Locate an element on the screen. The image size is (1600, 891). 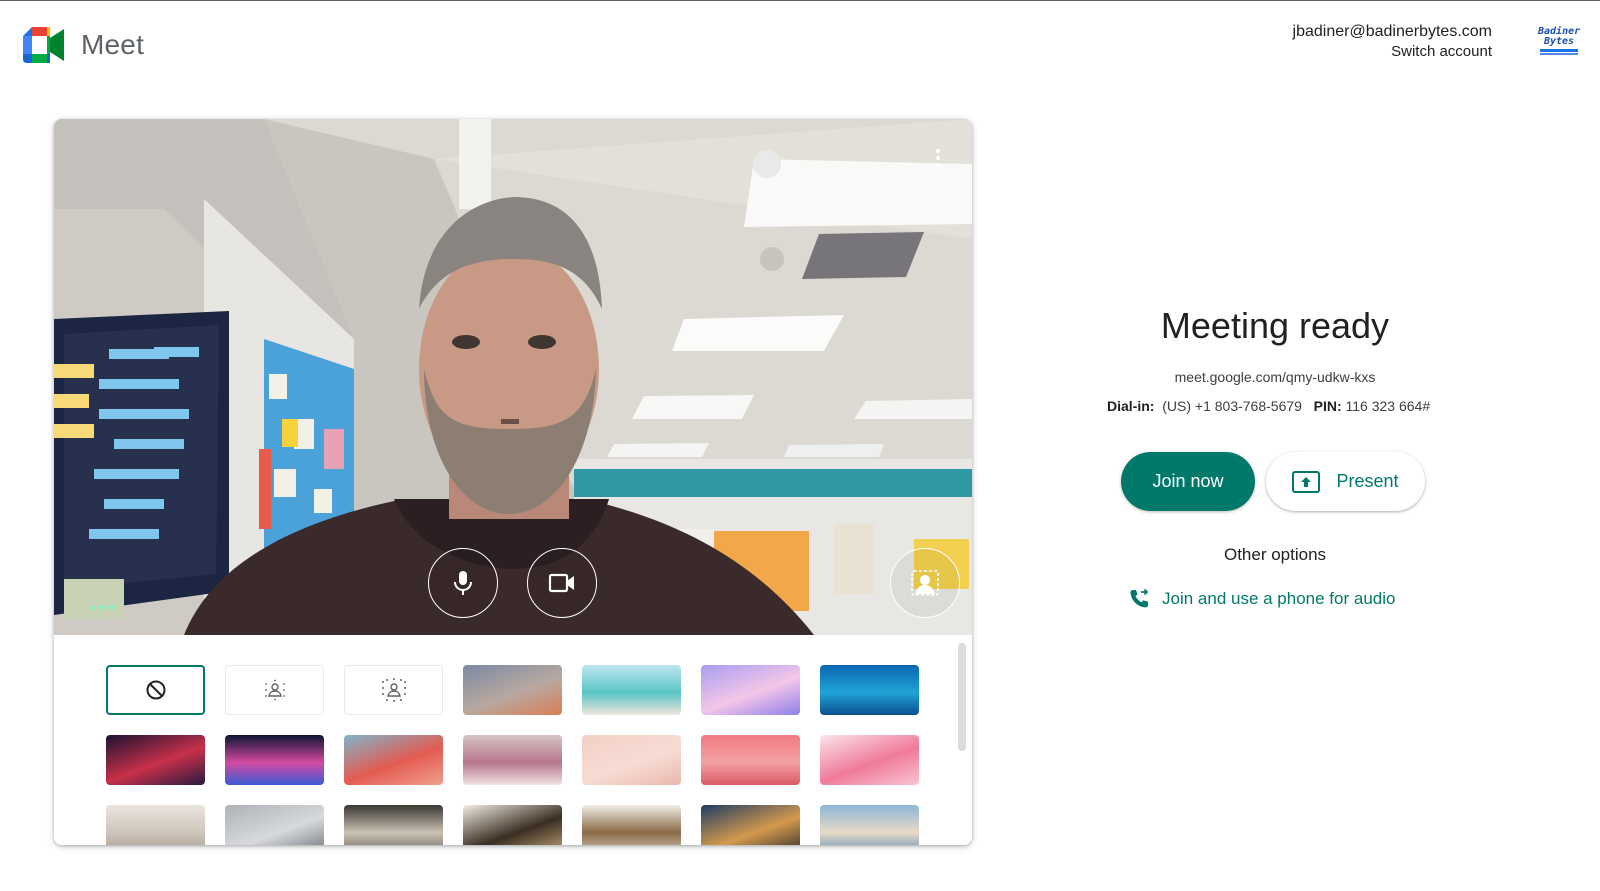
visual-effects-button is located at coordinates (925, 583).